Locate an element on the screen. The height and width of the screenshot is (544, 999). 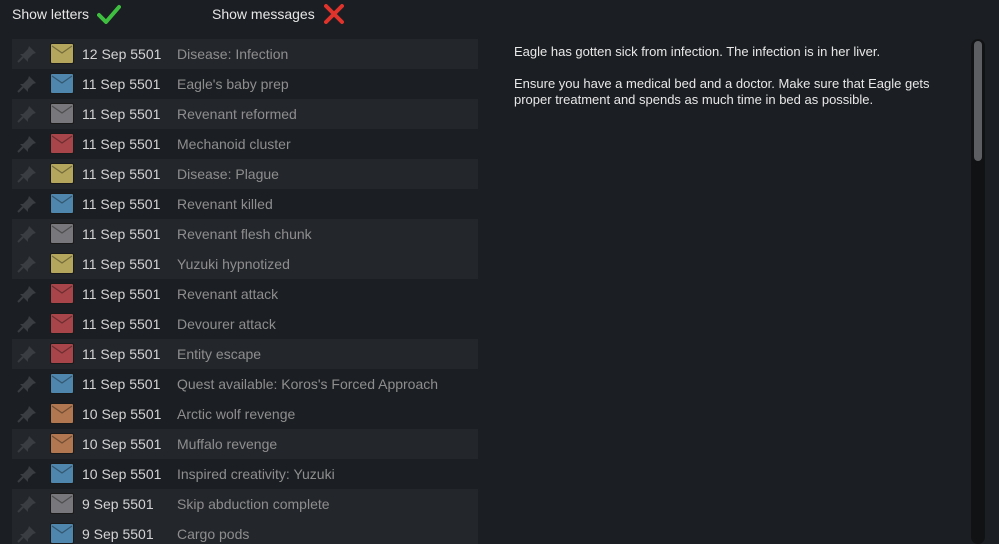
show-messages-label: Show messages is located at coordinates (263, 14).